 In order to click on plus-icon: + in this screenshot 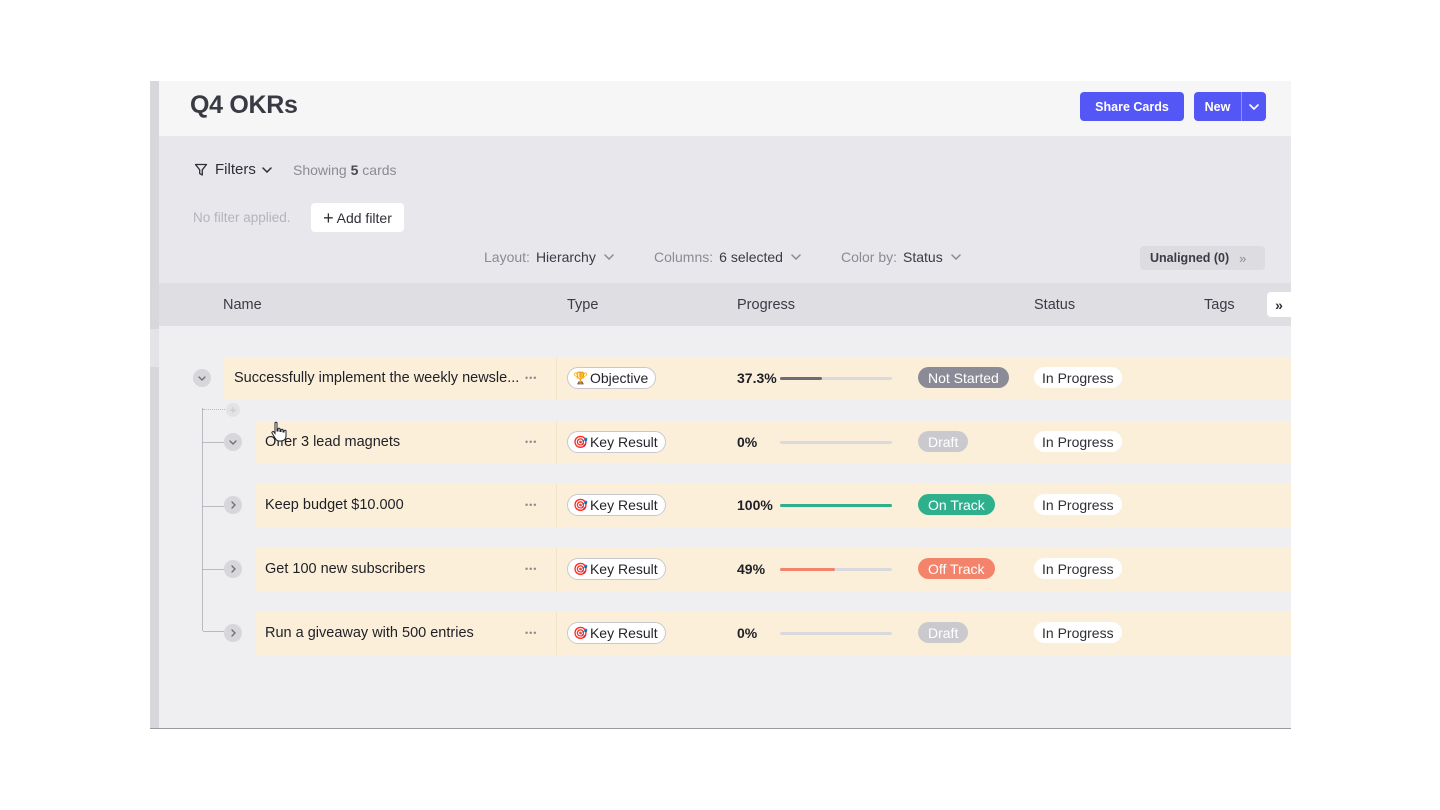, I will do `click(328, 217)`.